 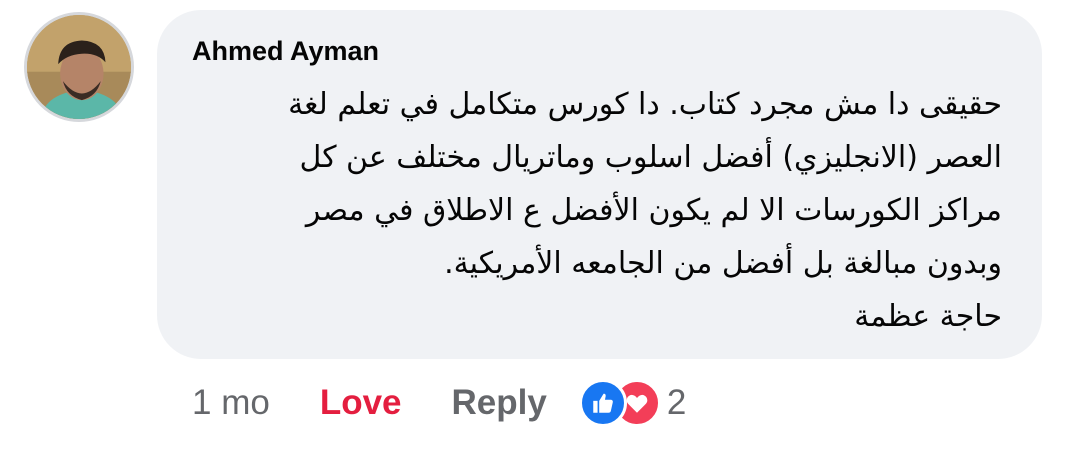 I want to click on love-reaction-button: Love, so click(x=361, y=403).